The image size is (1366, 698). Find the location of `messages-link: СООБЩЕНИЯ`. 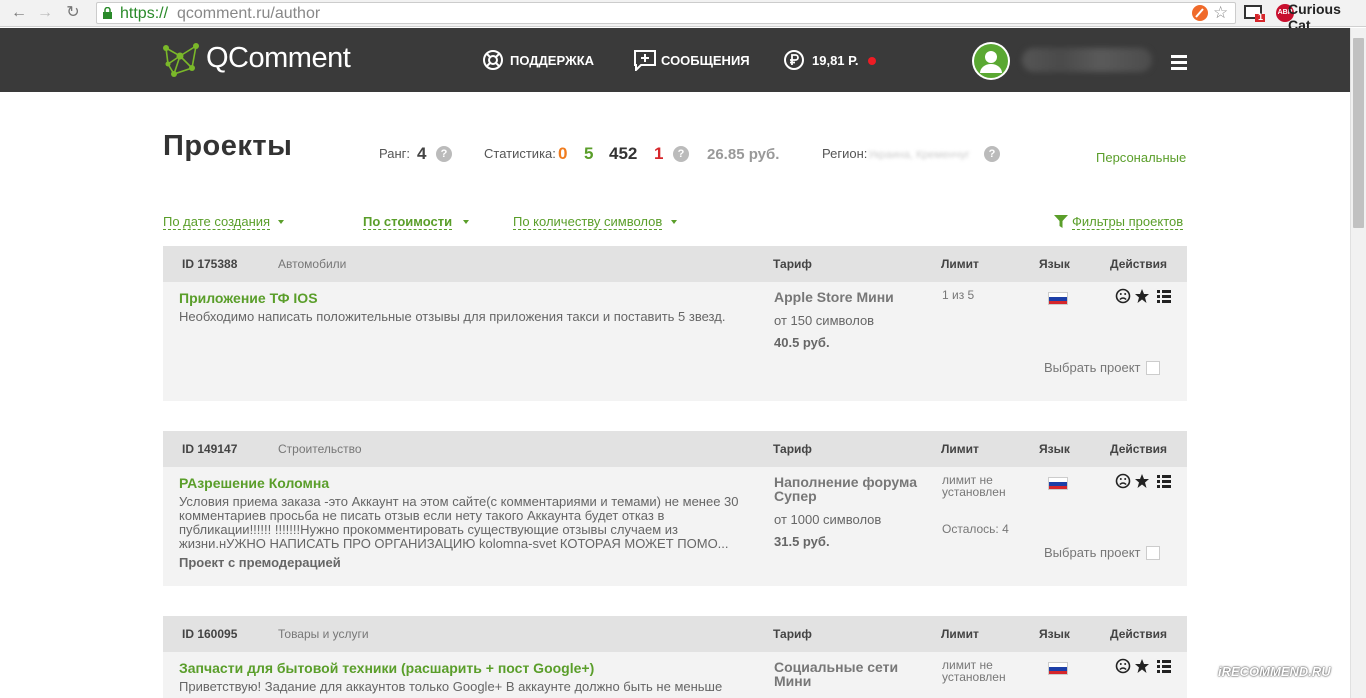

messages-link: СООБЩЕНИЯ is located at coordinates (705, 60).